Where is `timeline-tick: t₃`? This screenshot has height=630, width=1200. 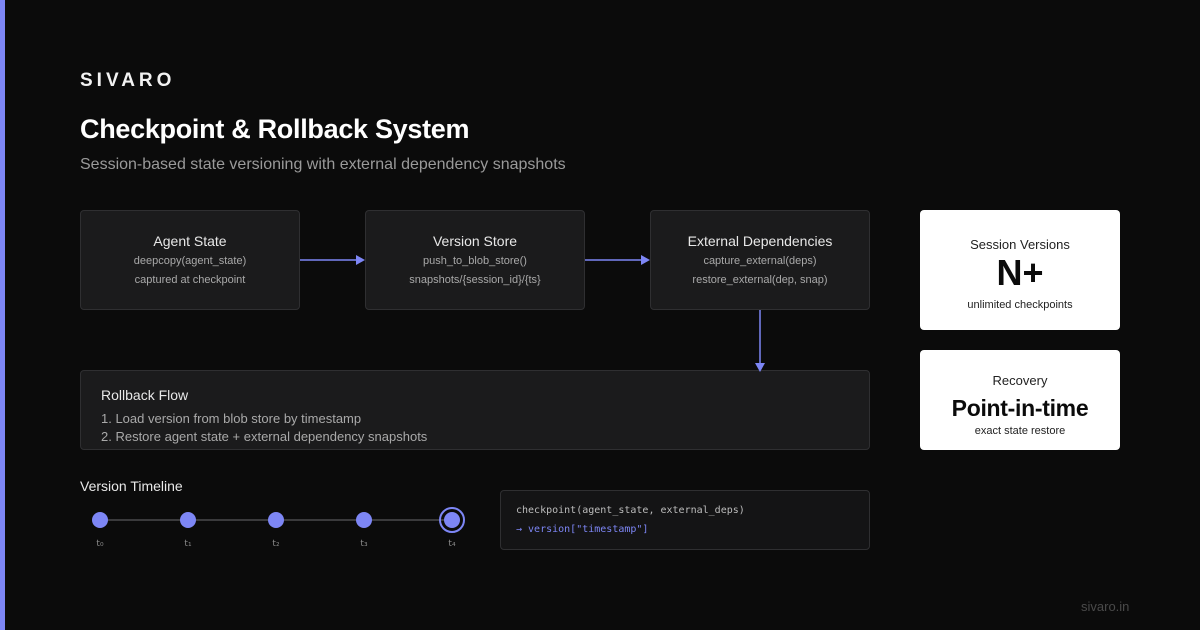 timeline-tick: t₃ is located at coordinates (364, 544).